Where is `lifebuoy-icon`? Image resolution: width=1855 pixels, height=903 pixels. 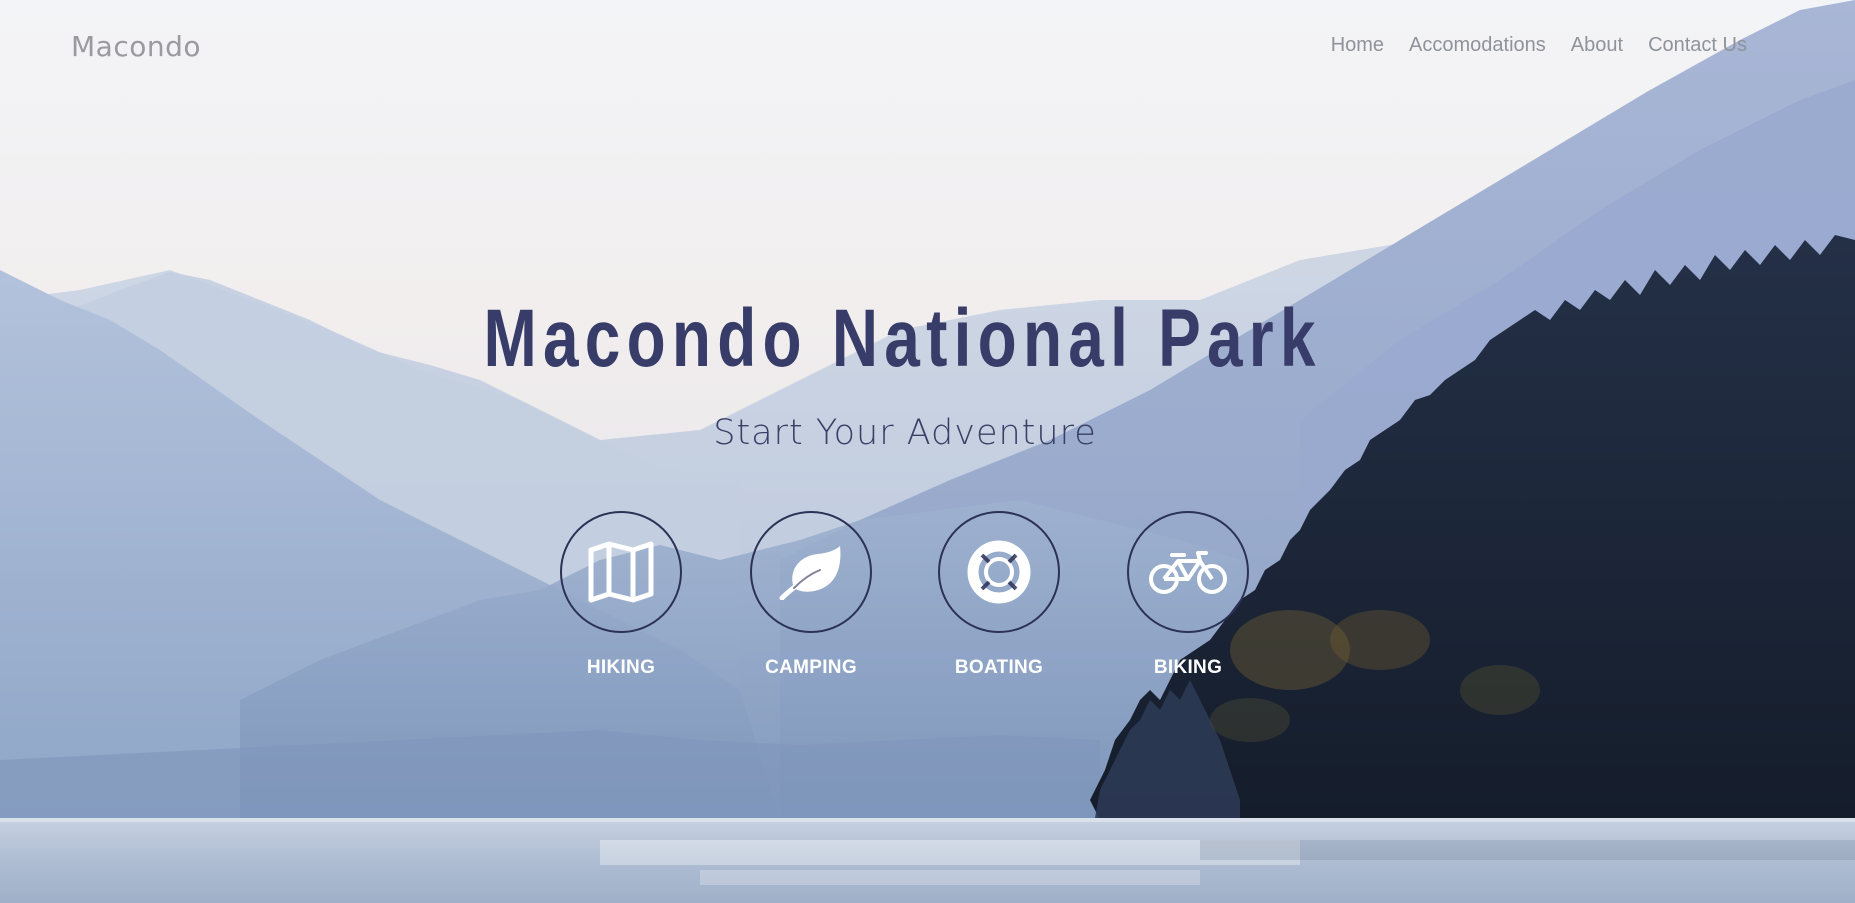 lifebuoy-icon is located at coordinates (999, 572).